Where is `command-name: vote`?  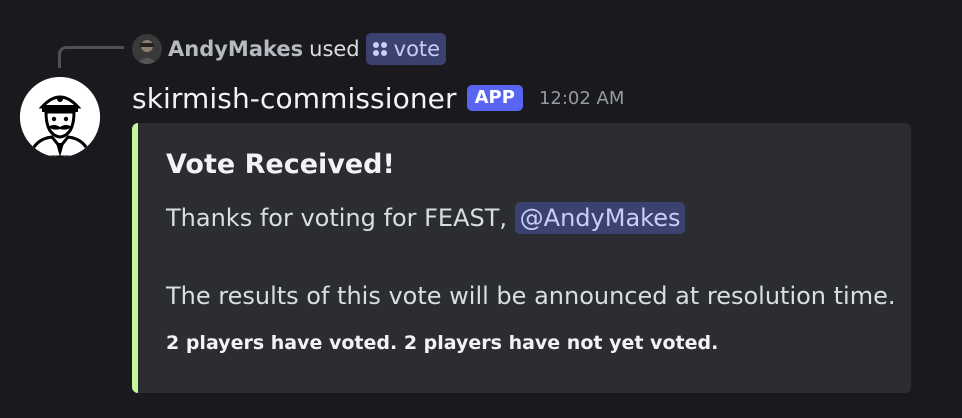
command-name: vote is located at coordinates (417, 49).